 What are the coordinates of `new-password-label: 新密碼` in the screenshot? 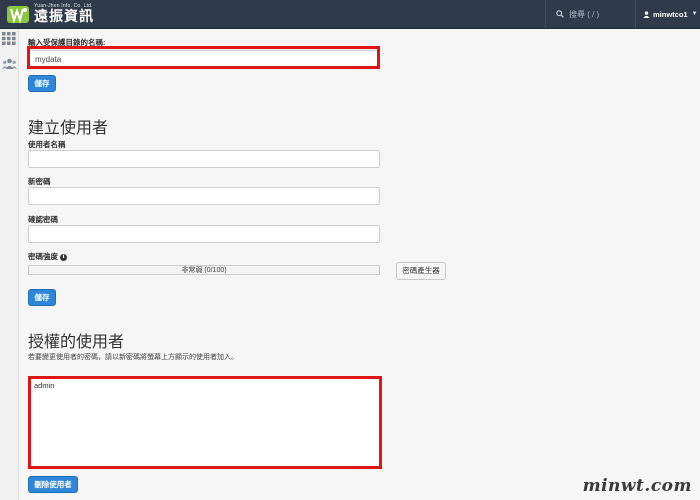 It's located at (39, 181).